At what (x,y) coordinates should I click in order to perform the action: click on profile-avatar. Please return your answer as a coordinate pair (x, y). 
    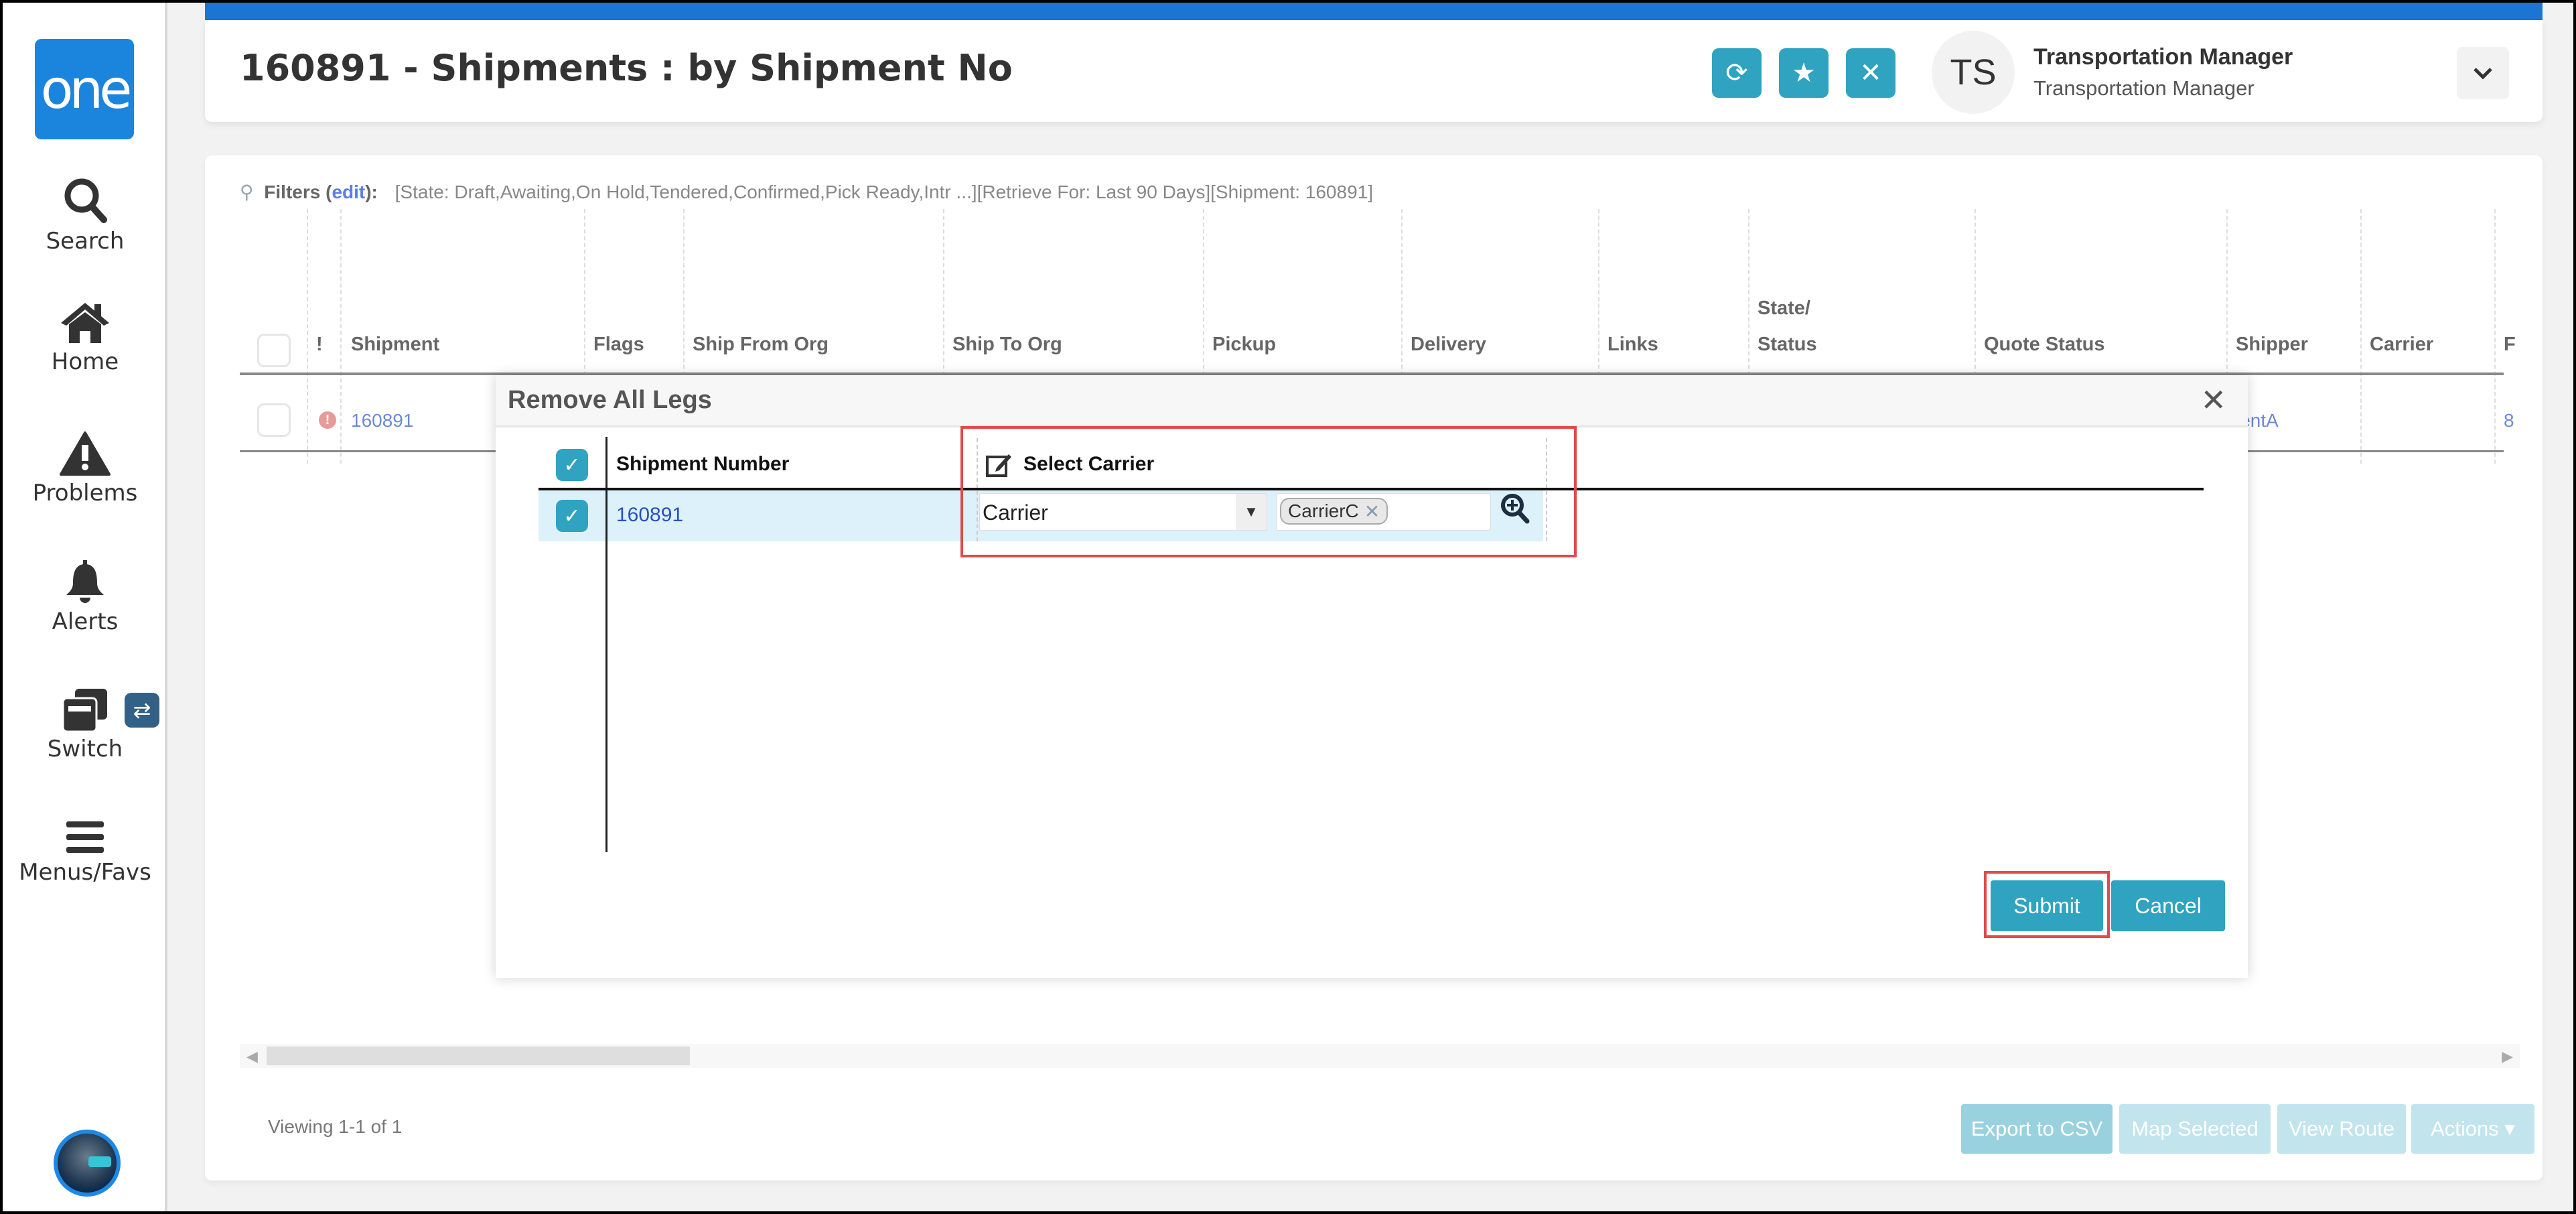
    Looking at the image, I should click on (87, 1163).